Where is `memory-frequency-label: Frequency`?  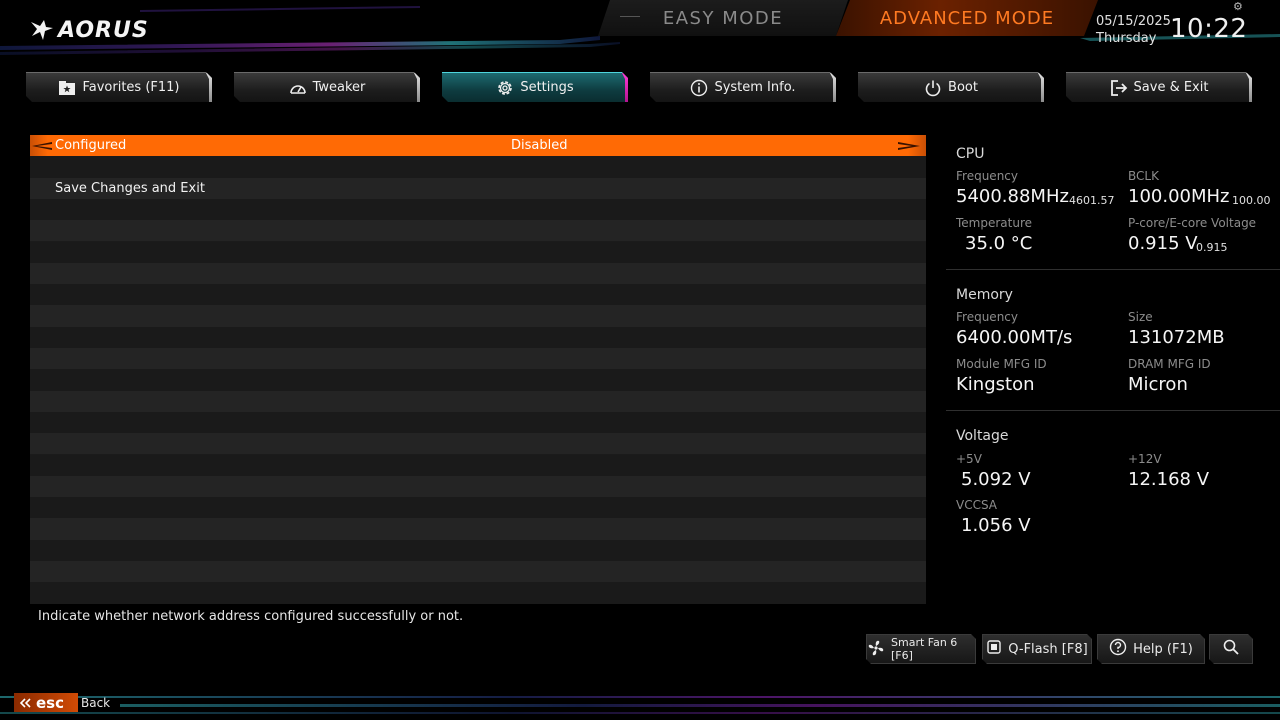 memory-frequency-label: Frequency is located at coordinates (987, 317).